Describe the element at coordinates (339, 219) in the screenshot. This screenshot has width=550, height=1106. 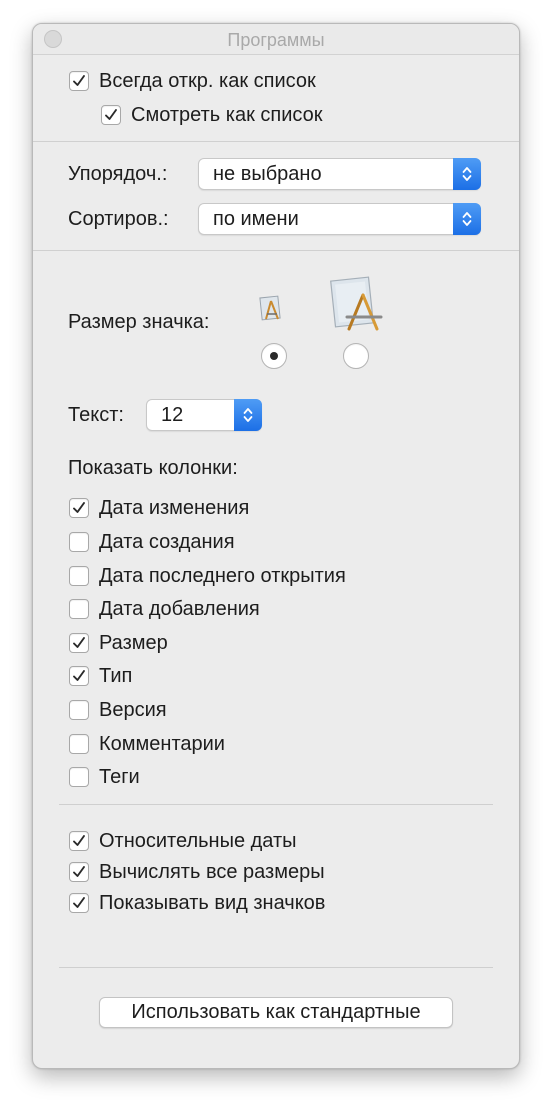
I see `sort-popup: по имени` at that location.